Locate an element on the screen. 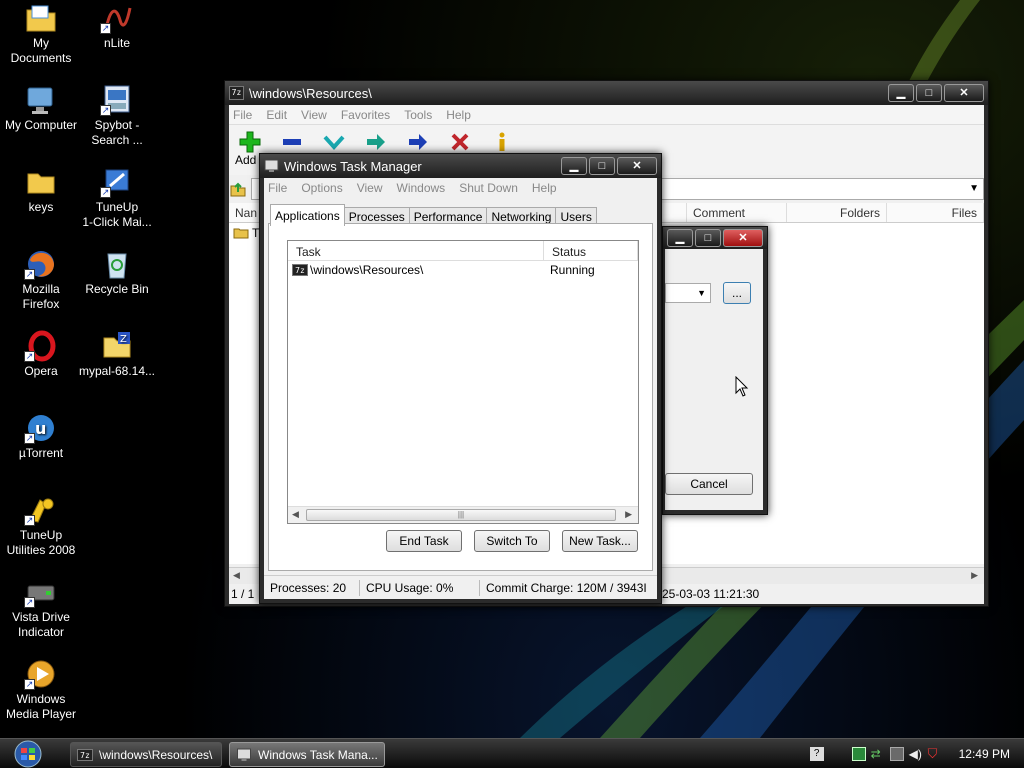 The height and width of the screenshot is (768, 1024). shortcut-arrow-icon: ↗ is located at coordinates (29, 274).